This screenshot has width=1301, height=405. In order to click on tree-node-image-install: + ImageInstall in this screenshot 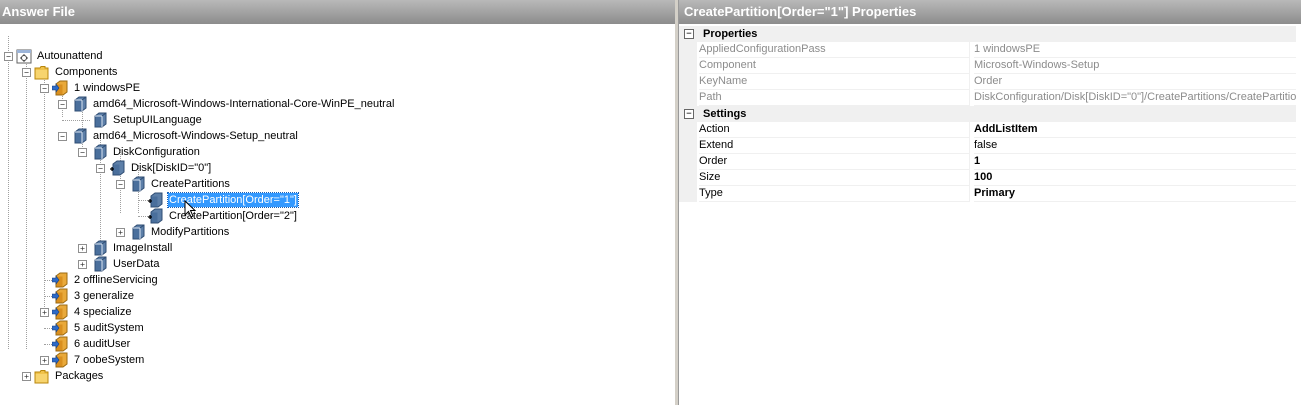, I will do `click(300, 248)`.